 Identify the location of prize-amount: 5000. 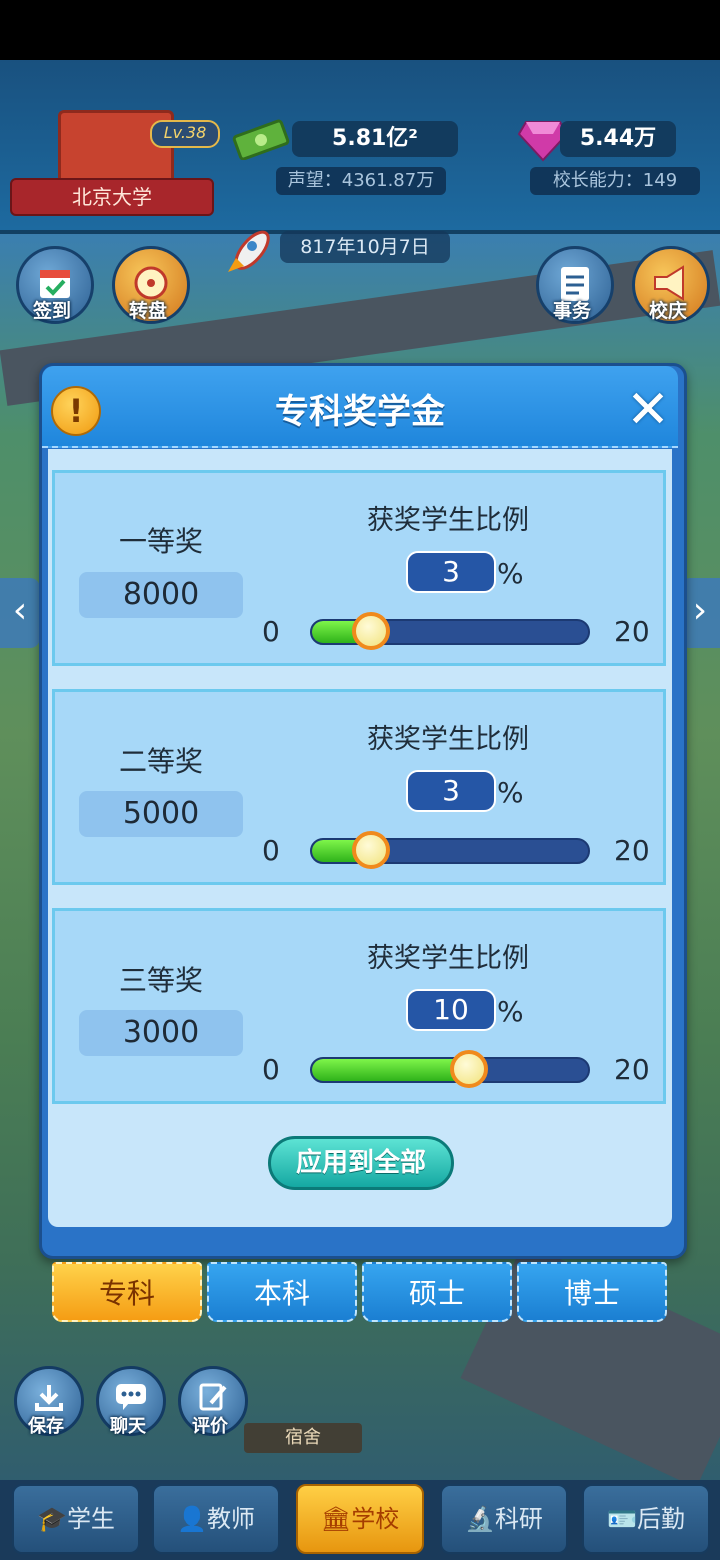
(161, 814).